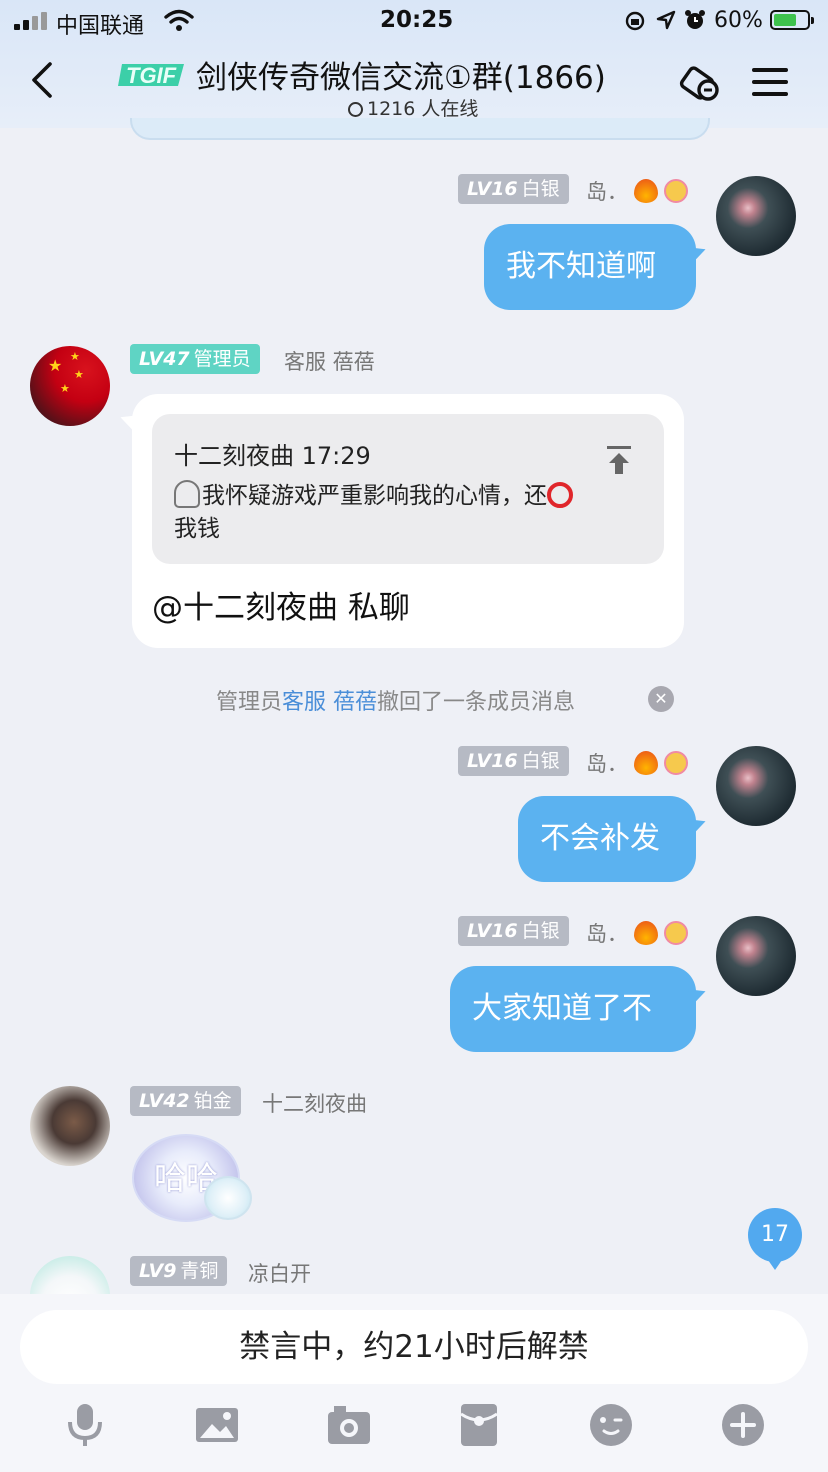 The height and width of the screenshot is (1472, 828). Describe the element at coordinates (199, 1271) in the screenshot. I see `rank-text: 青铜` at that location.